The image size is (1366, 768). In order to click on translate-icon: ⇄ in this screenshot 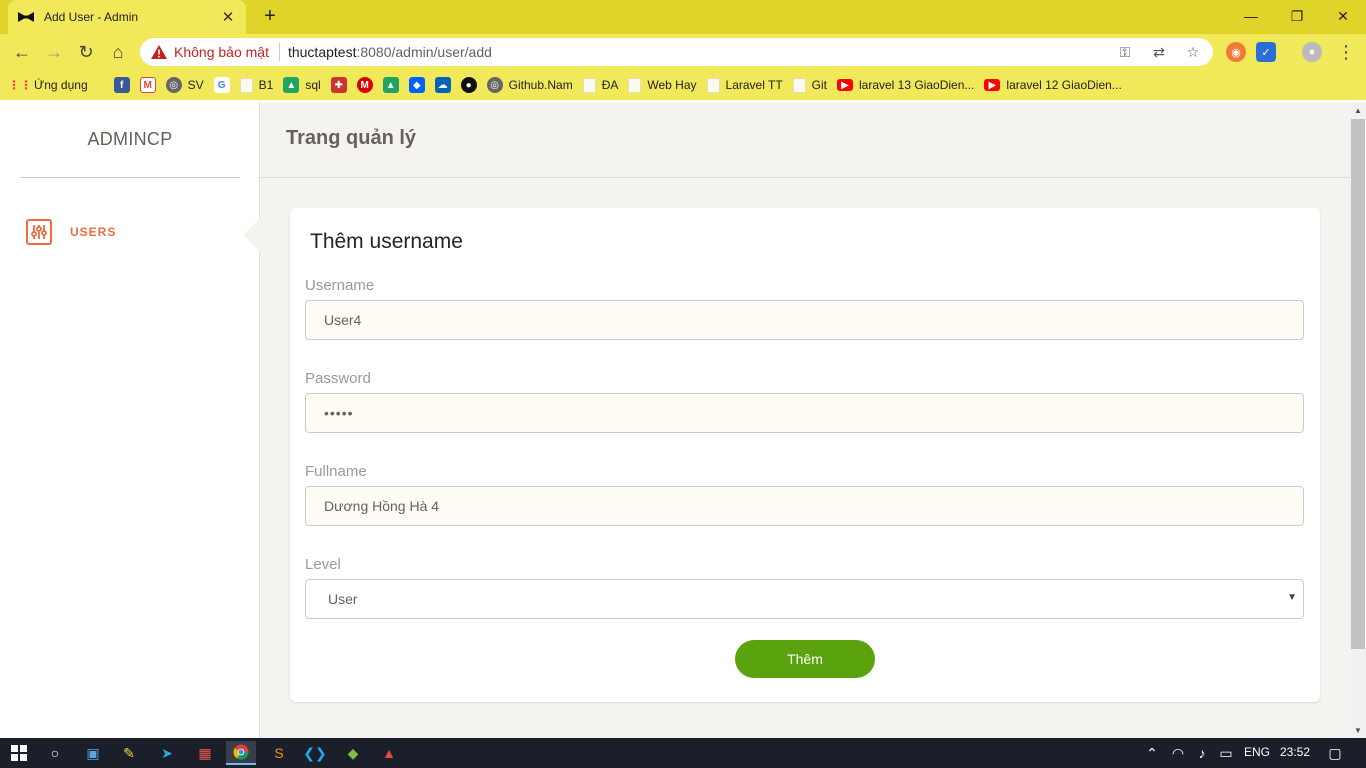, I will do `click(1159, 52)`.